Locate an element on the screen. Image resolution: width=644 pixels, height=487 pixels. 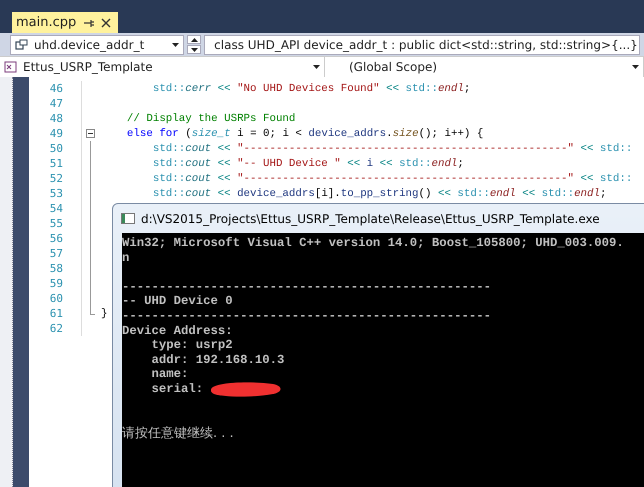
line-number: 46 is located at coordinates (56, 88).